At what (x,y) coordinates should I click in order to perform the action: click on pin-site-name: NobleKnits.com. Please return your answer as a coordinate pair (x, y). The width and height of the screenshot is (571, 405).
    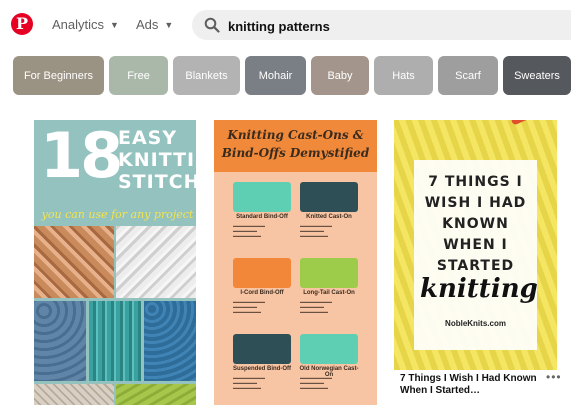
    Looking at the image, I should click on (475, 323).